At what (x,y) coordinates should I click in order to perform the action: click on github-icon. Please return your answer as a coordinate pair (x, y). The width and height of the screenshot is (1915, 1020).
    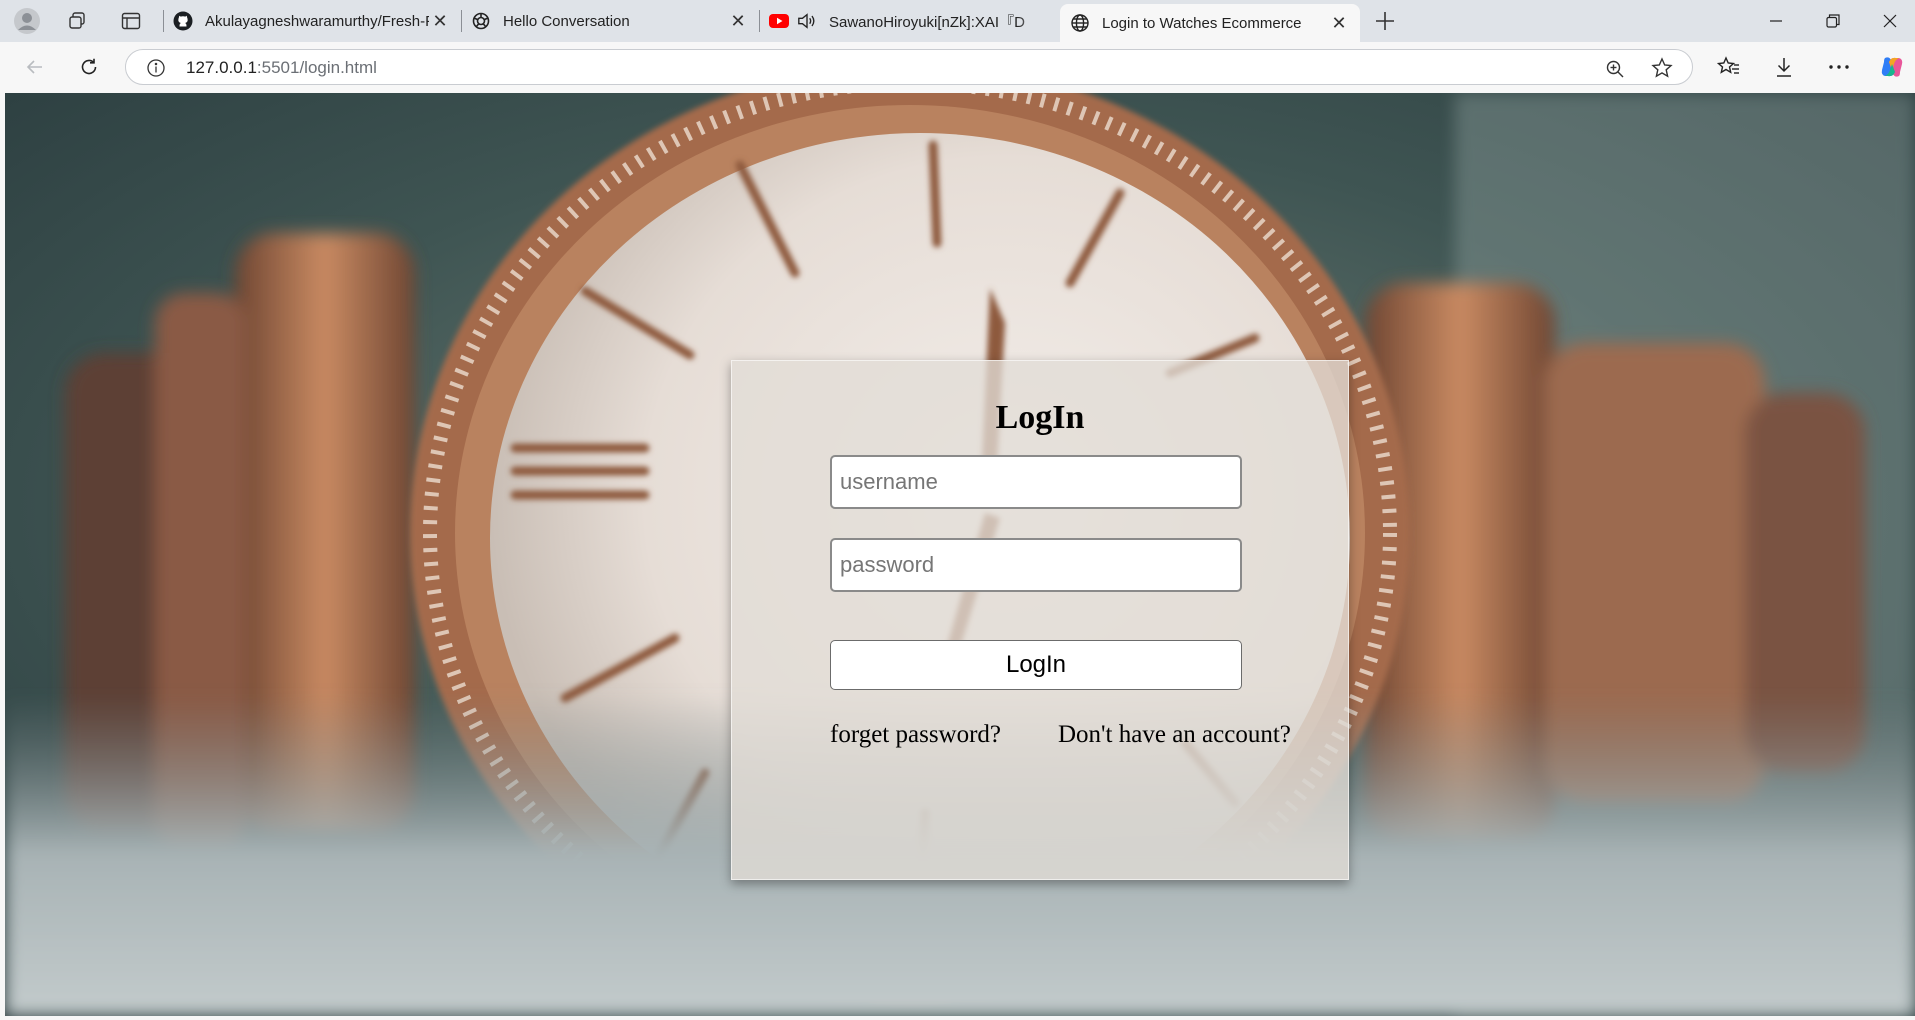
    Looking at the image, I should click on (183, 21).